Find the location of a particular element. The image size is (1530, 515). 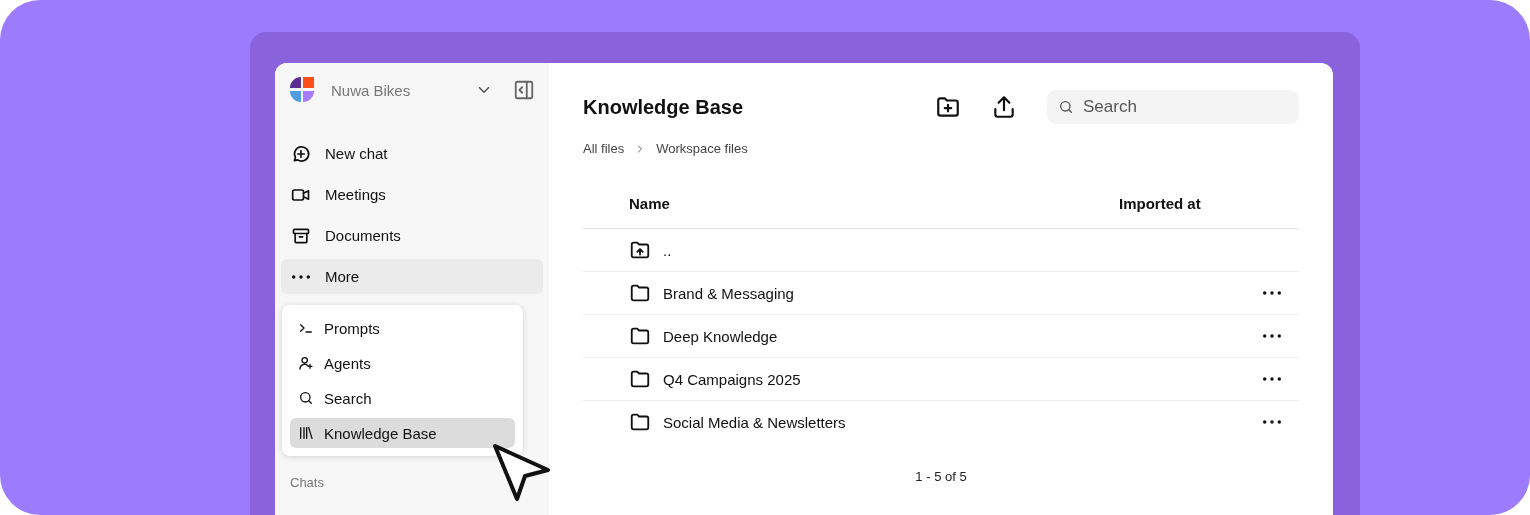

pagination-text: 1 - 5 of 5 is located at coordinates (941, 476).